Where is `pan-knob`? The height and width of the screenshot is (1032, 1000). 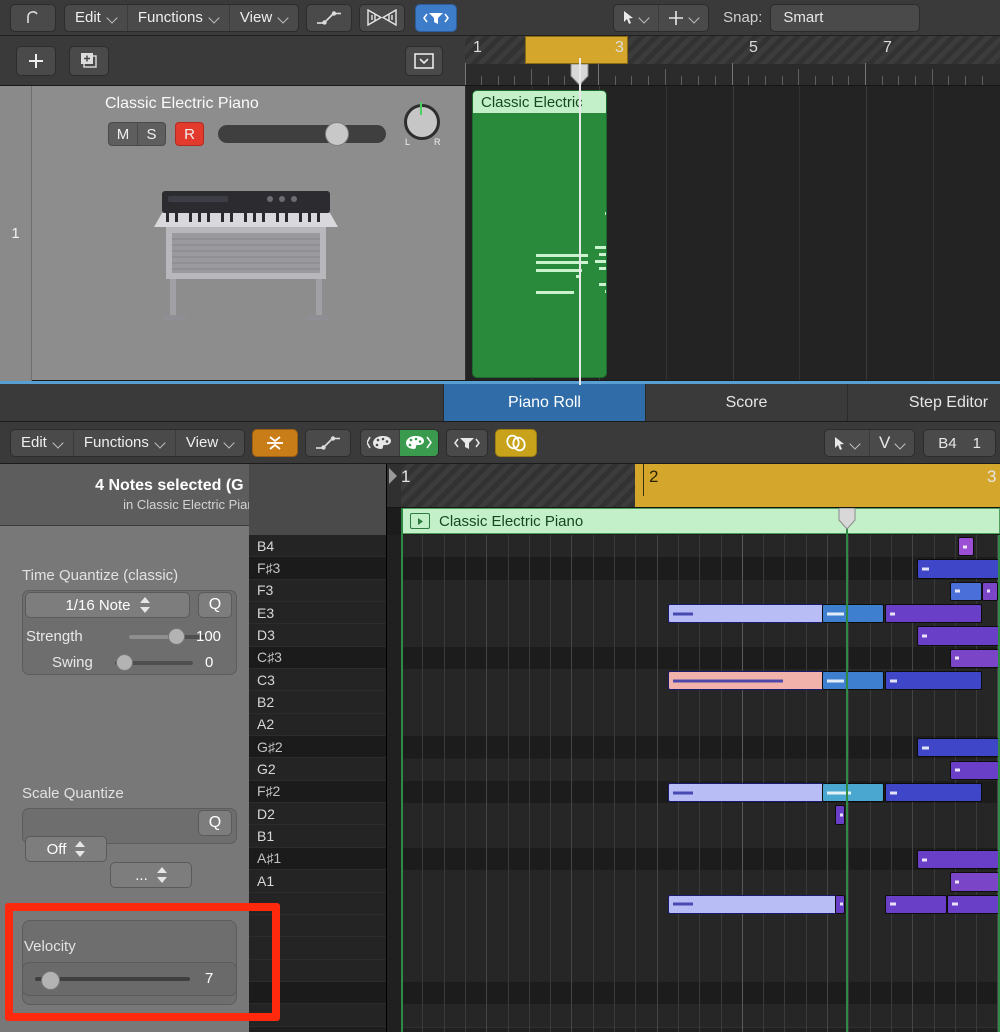
pan-knob is located at coordinates (422, 122).